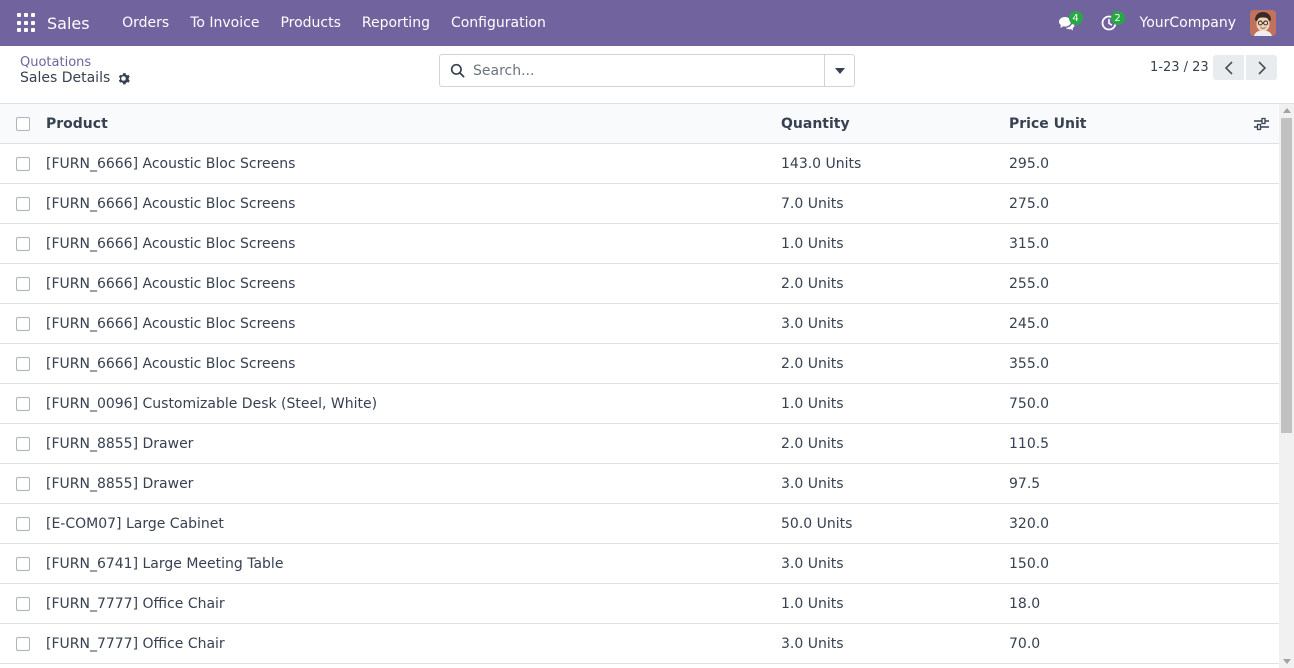  Describe the element at coordinates (77, 124) in the screenshot. I see `column-header-product: Product` at that location.